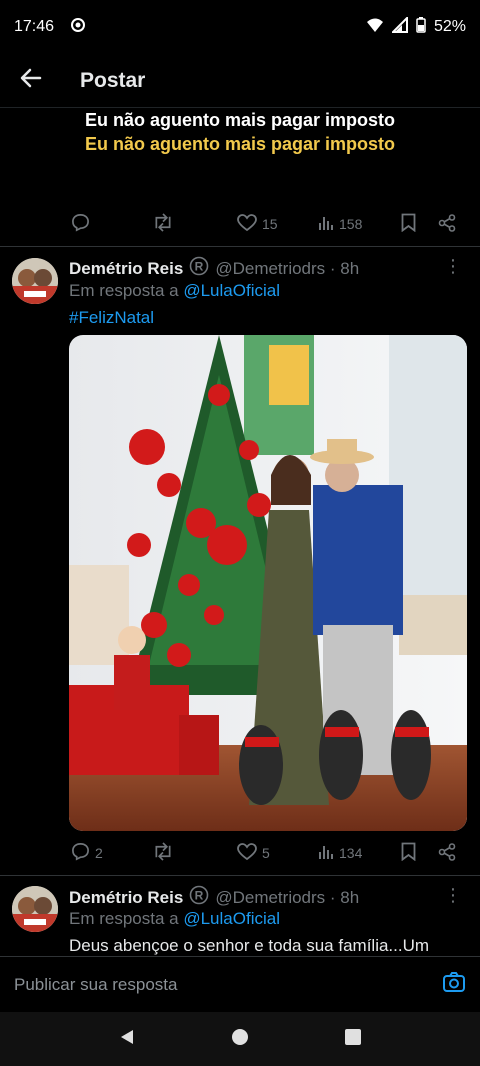 The height and width of the screenshot is (1066, 480). I want to click on status-time: 17:46, so click(34, 26).